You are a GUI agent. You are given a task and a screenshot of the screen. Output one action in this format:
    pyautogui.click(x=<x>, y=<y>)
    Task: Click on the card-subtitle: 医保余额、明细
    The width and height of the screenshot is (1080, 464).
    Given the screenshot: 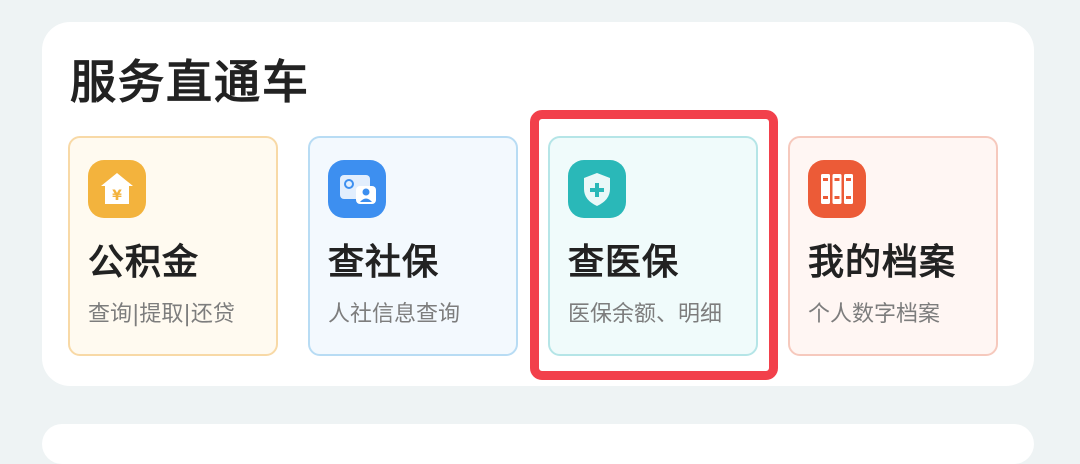 What is the action you would take?
    pyautogui.click(x=645, y=314)
    